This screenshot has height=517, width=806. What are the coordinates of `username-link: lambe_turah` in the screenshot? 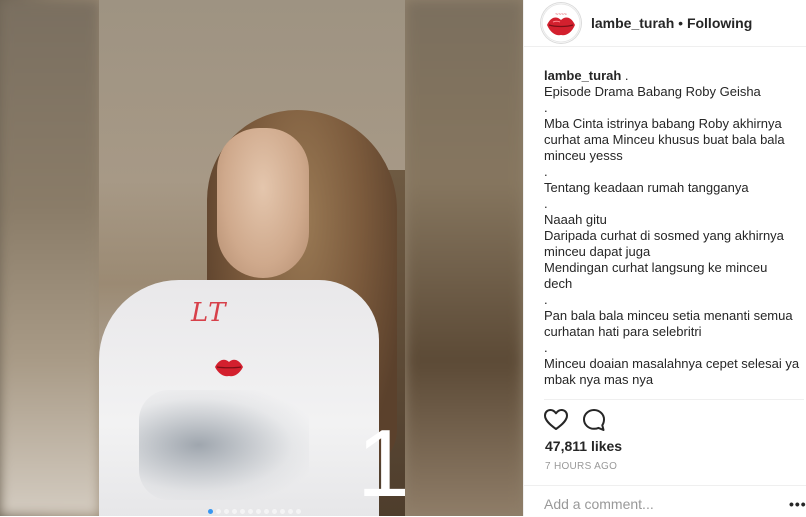 It's located at (632, 23).